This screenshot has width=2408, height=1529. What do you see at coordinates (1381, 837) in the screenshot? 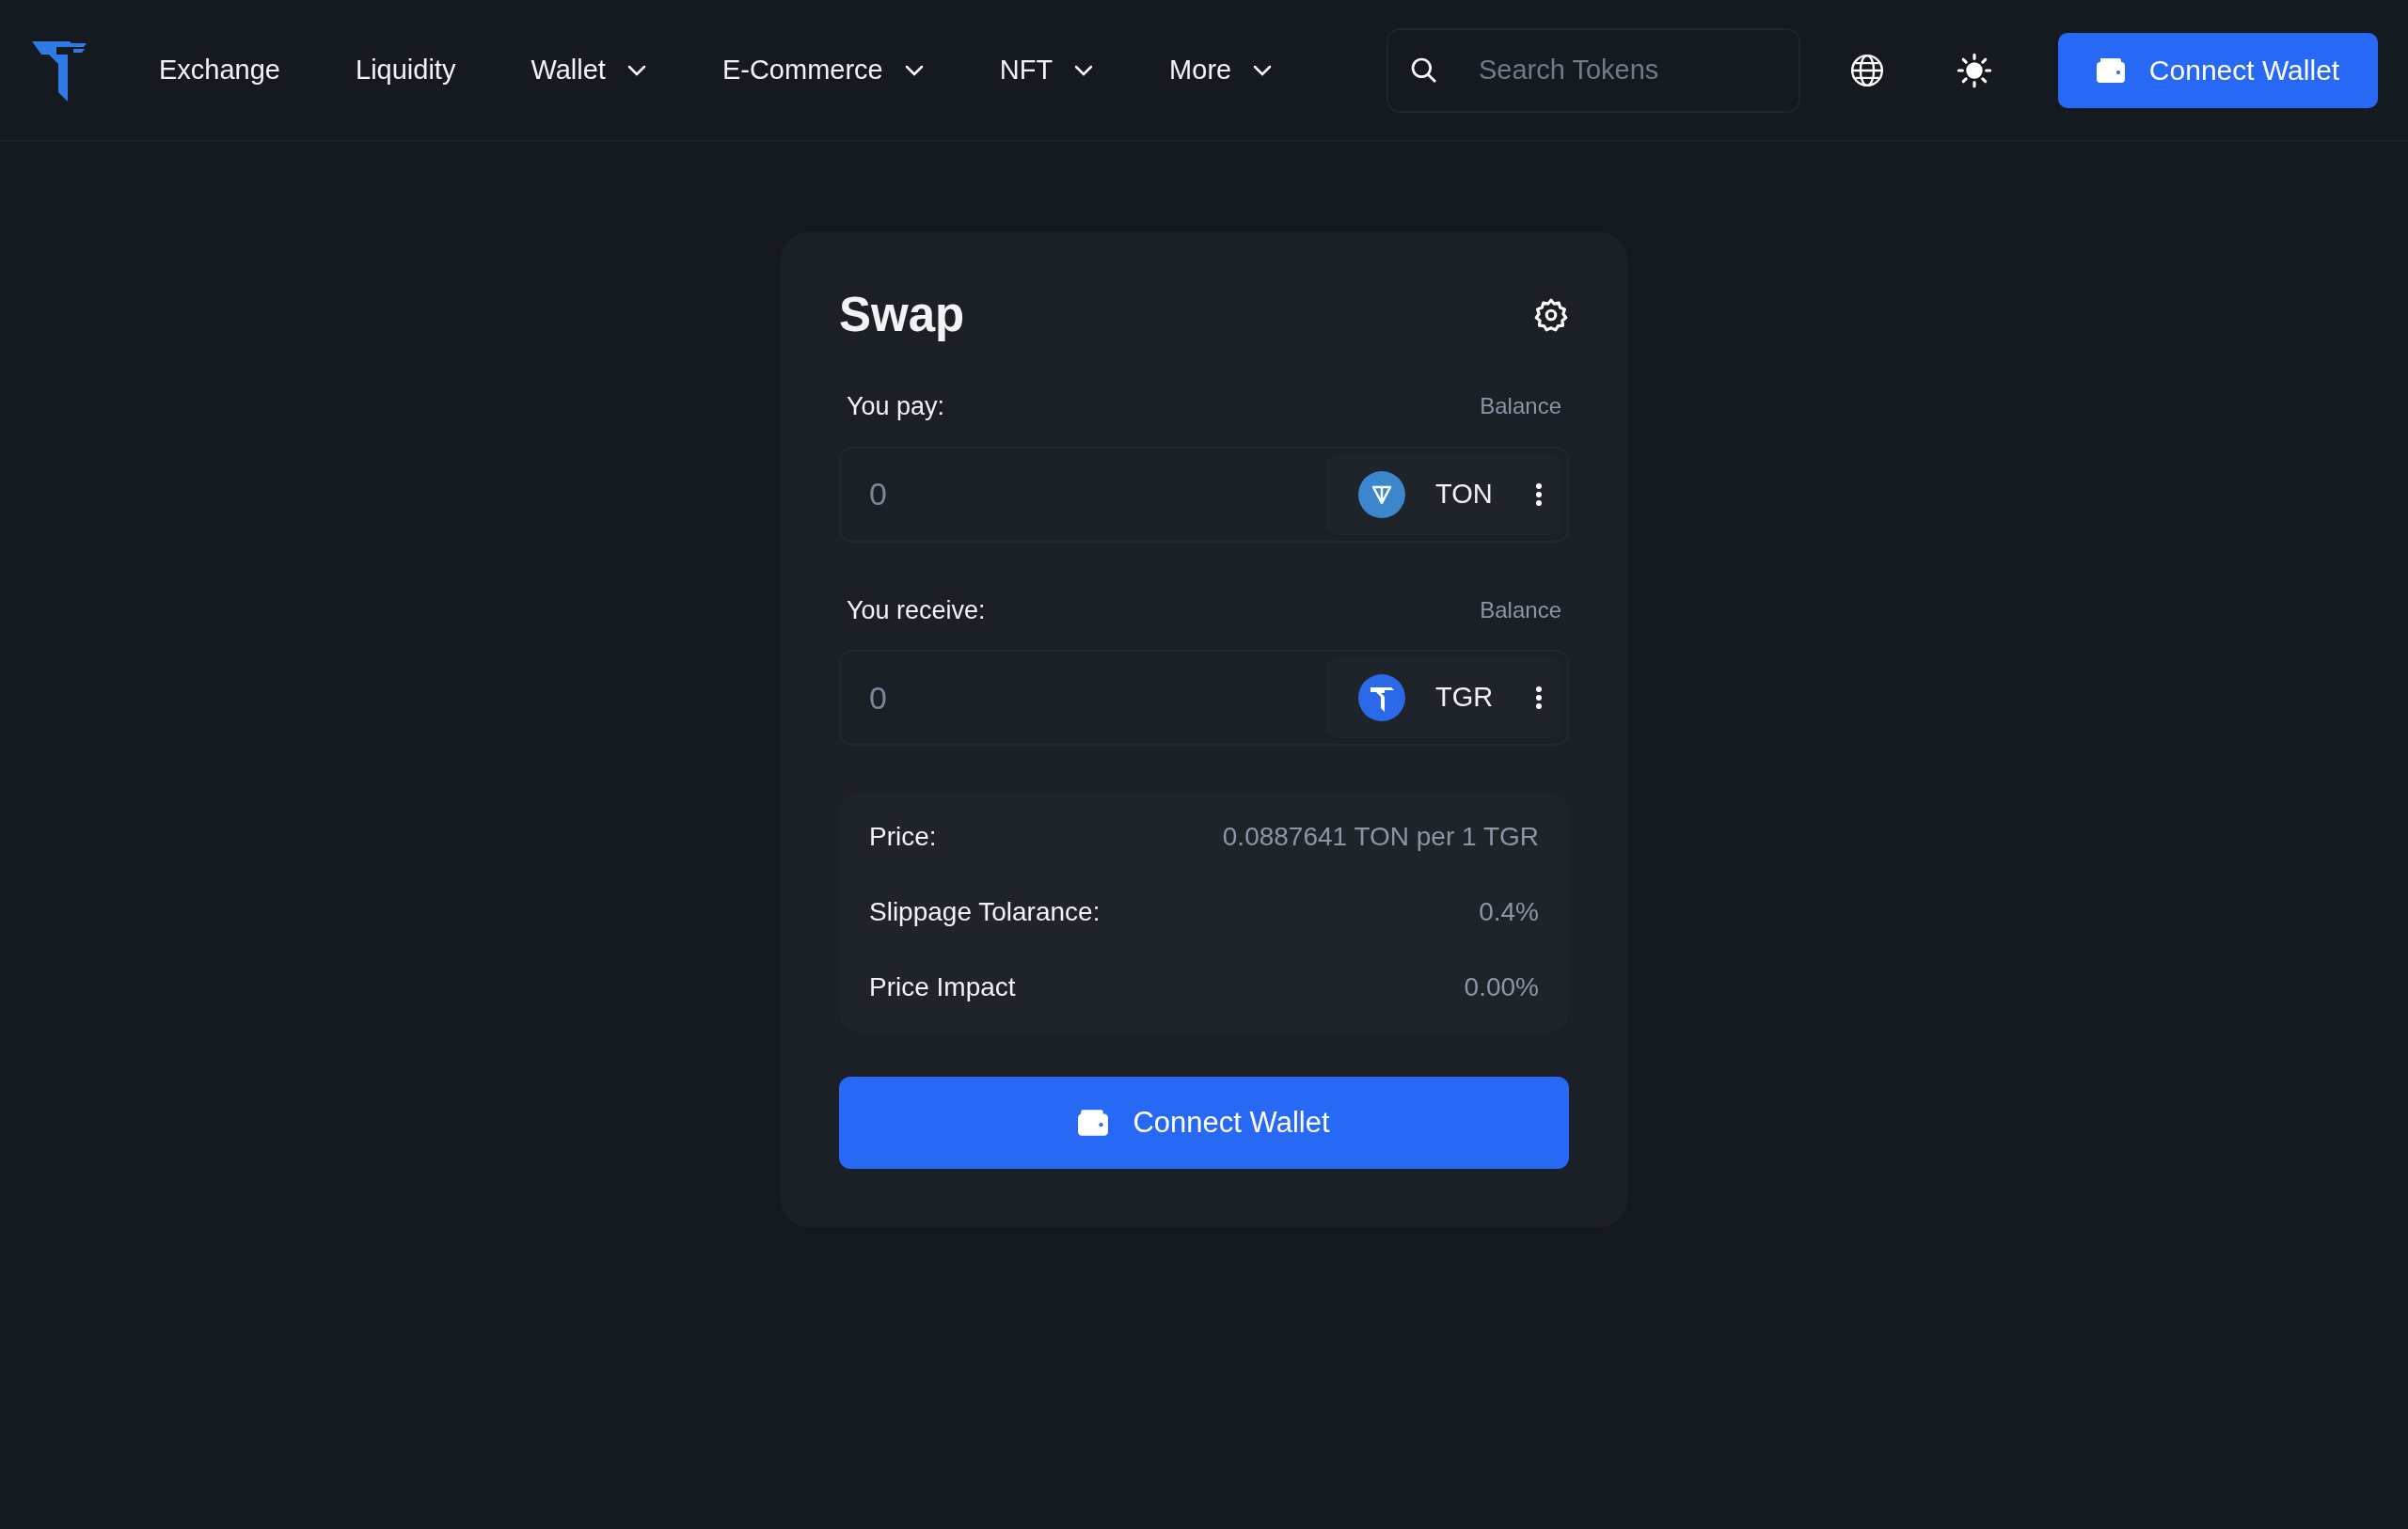
I see `detail-value: 0.0887641 TON per 1 TGR` at bounding box center [1381, 837].